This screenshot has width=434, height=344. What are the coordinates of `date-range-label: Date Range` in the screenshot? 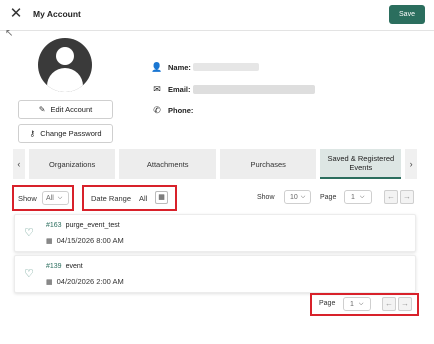 It's located at (111, 198).